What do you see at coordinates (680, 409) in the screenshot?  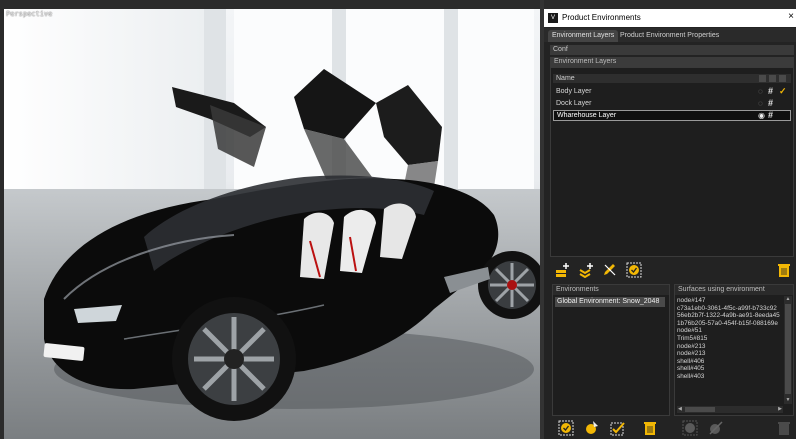 I see `scroll-left-icon: ◀` at bounding box center [680, 409].